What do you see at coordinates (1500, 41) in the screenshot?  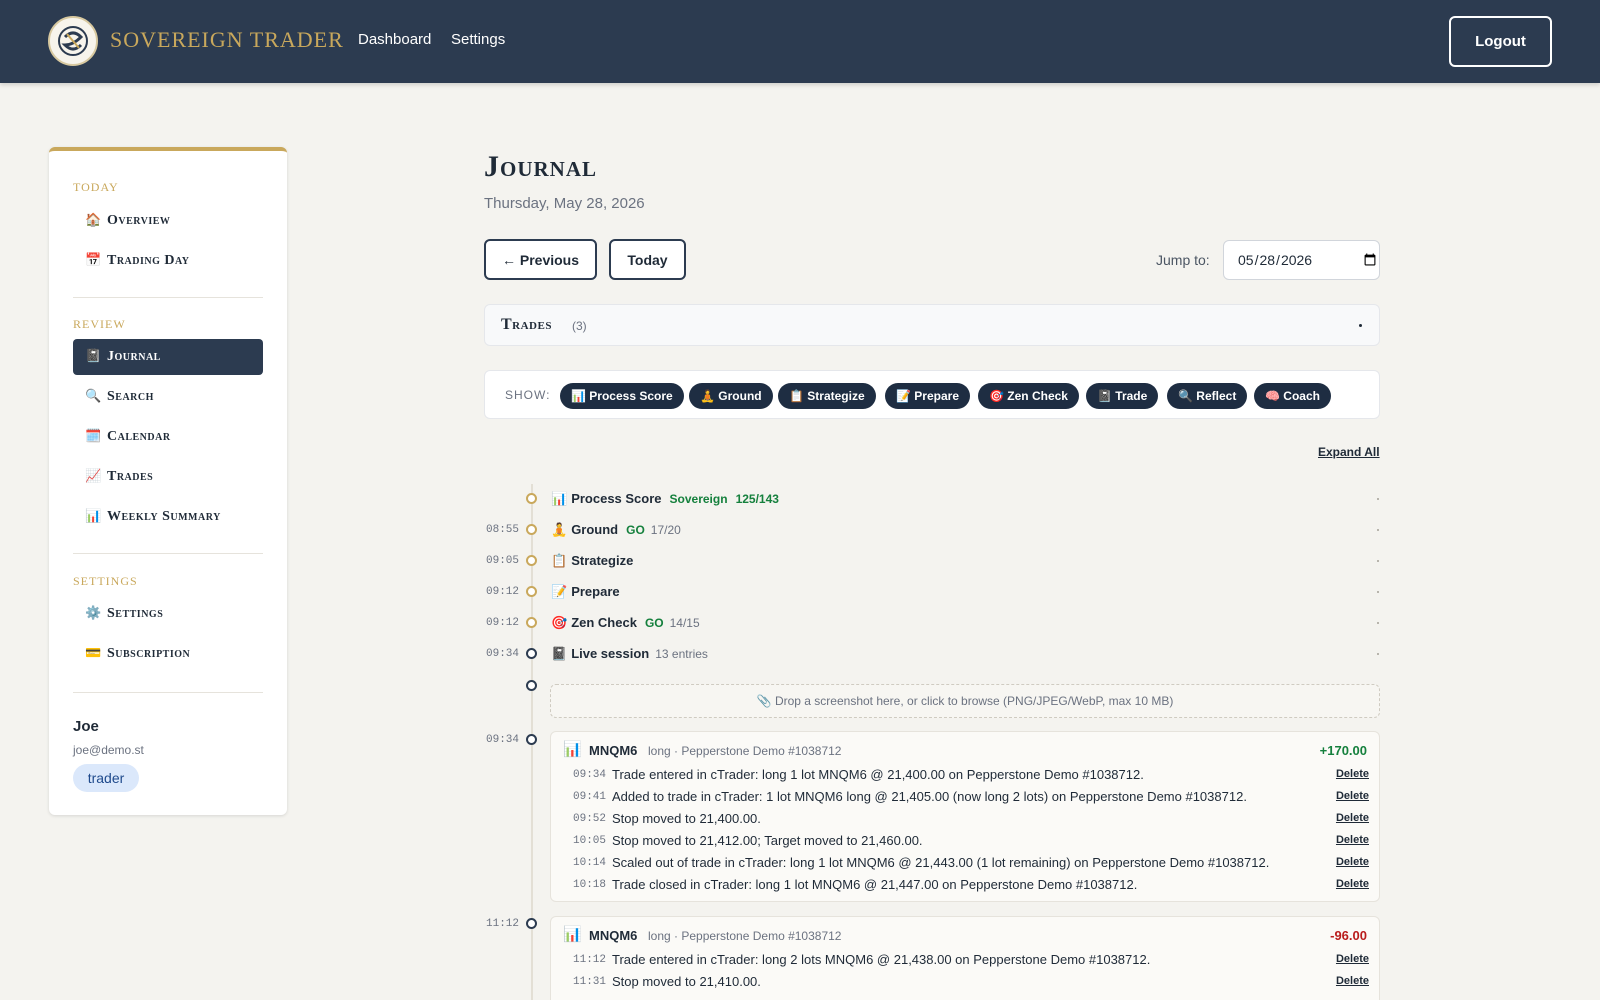 I see `logout-button: Logout` at bounding box center [1500, 41].